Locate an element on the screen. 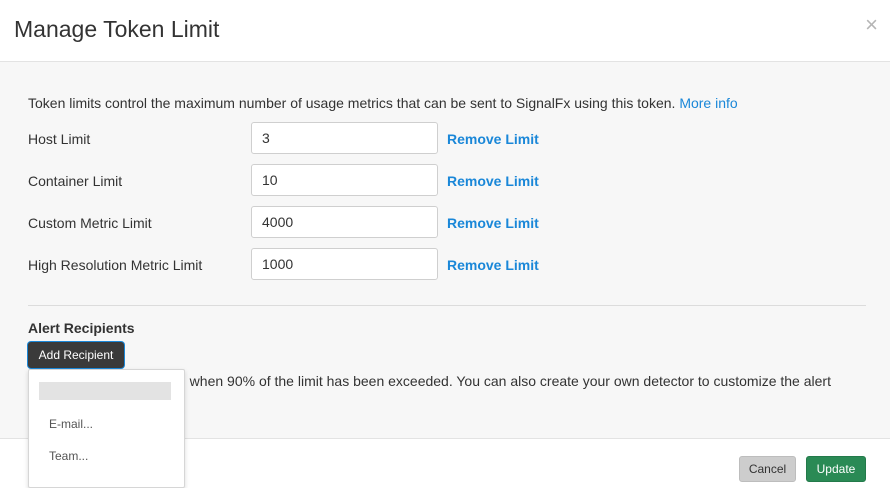 Image resolution: width=890 pixels, height=488 pixels. container-limit-input is located at coordinates (344, 180).